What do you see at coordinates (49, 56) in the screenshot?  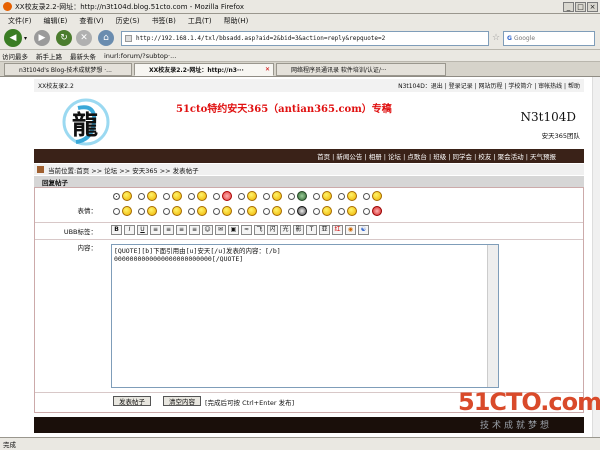 I see `bookmark-getting-started: 新手上路` at bounding box center [49, 56].